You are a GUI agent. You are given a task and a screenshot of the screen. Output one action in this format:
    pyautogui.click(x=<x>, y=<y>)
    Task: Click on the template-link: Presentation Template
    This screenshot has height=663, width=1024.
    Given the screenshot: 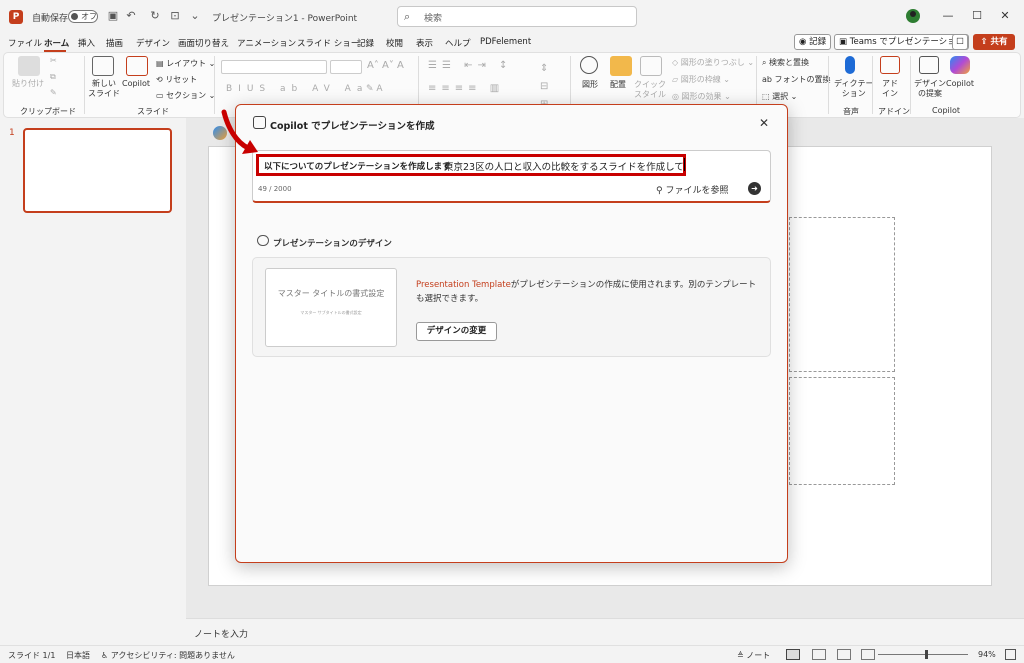 What is the action you would take?
    pyautogui.click(x=463, y=285)
    